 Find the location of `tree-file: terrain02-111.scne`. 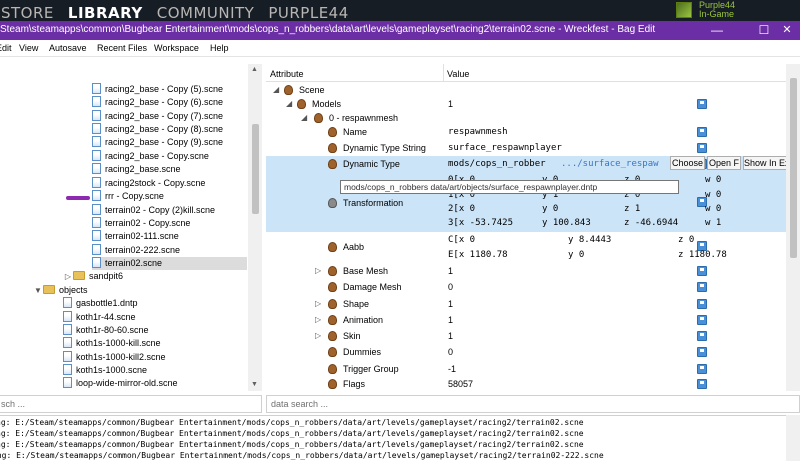

tree-file: terrain02-111.scne is located at coordinates (135, 236).